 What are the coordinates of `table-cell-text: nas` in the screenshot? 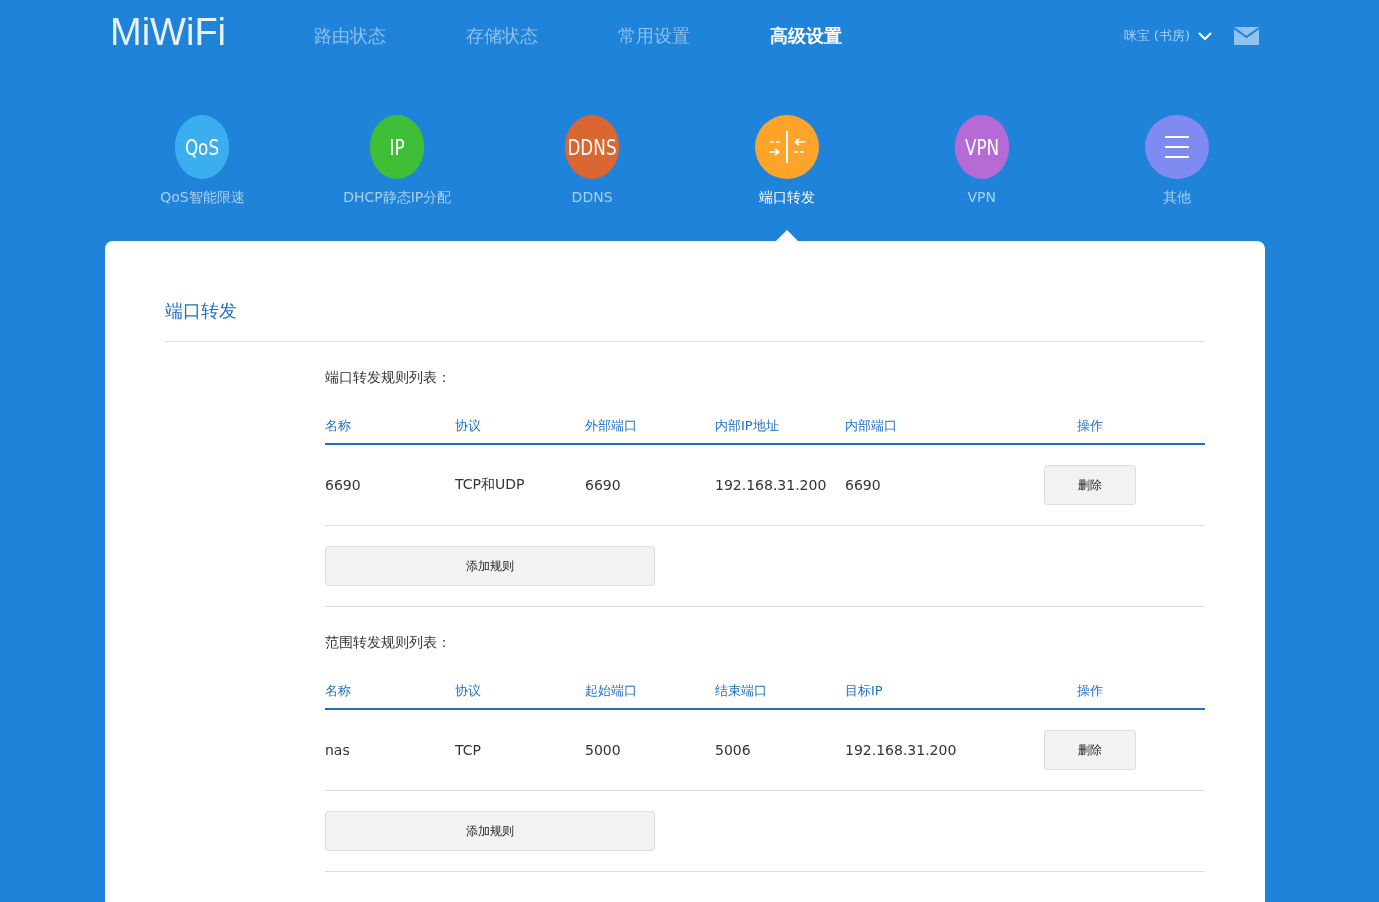 It's located at (338, 750).